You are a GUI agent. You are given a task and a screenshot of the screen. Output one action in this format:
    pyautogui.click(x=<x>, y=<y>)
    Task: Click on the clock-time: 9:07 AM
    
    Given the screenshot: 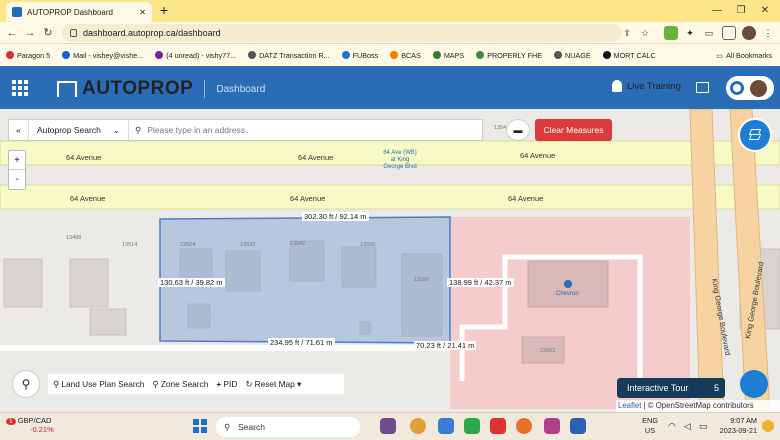 What is the action you would take?
    pyautogui.click(x=743, y=420)
    